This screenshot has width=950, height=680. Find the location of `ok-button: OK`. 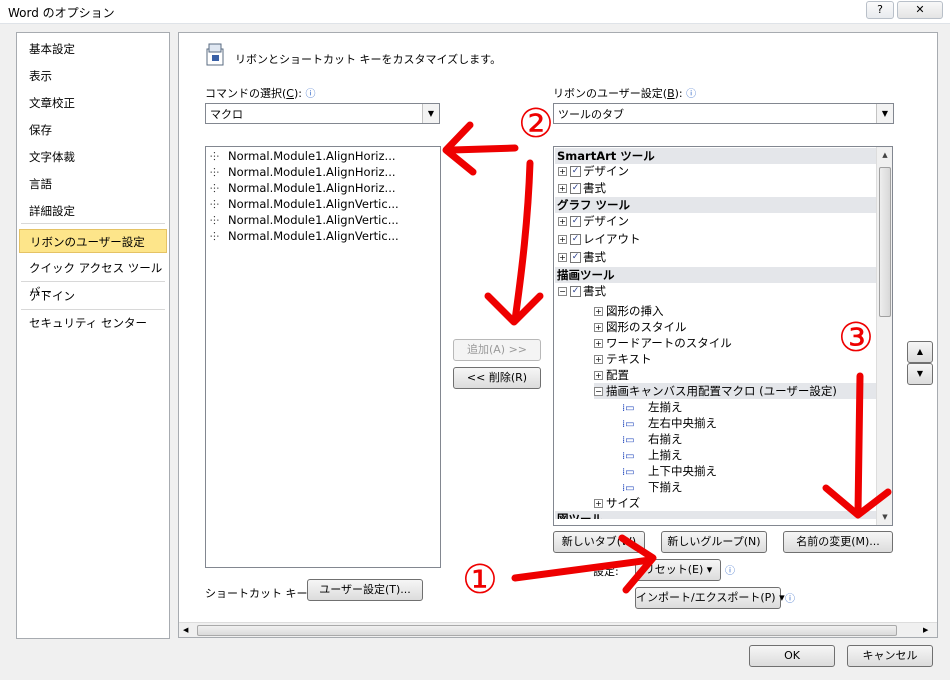

ok-button: OK is located at coordinates (792, 656).